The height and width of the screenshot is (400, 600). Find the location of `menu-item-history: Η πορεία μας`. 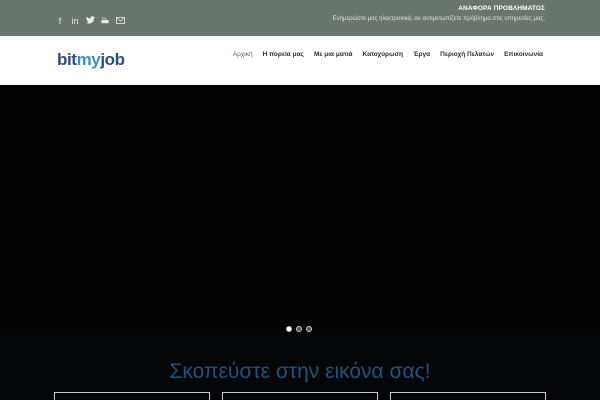

menu-item-history: Η πορεία μας is located at coordinates (283, 54).